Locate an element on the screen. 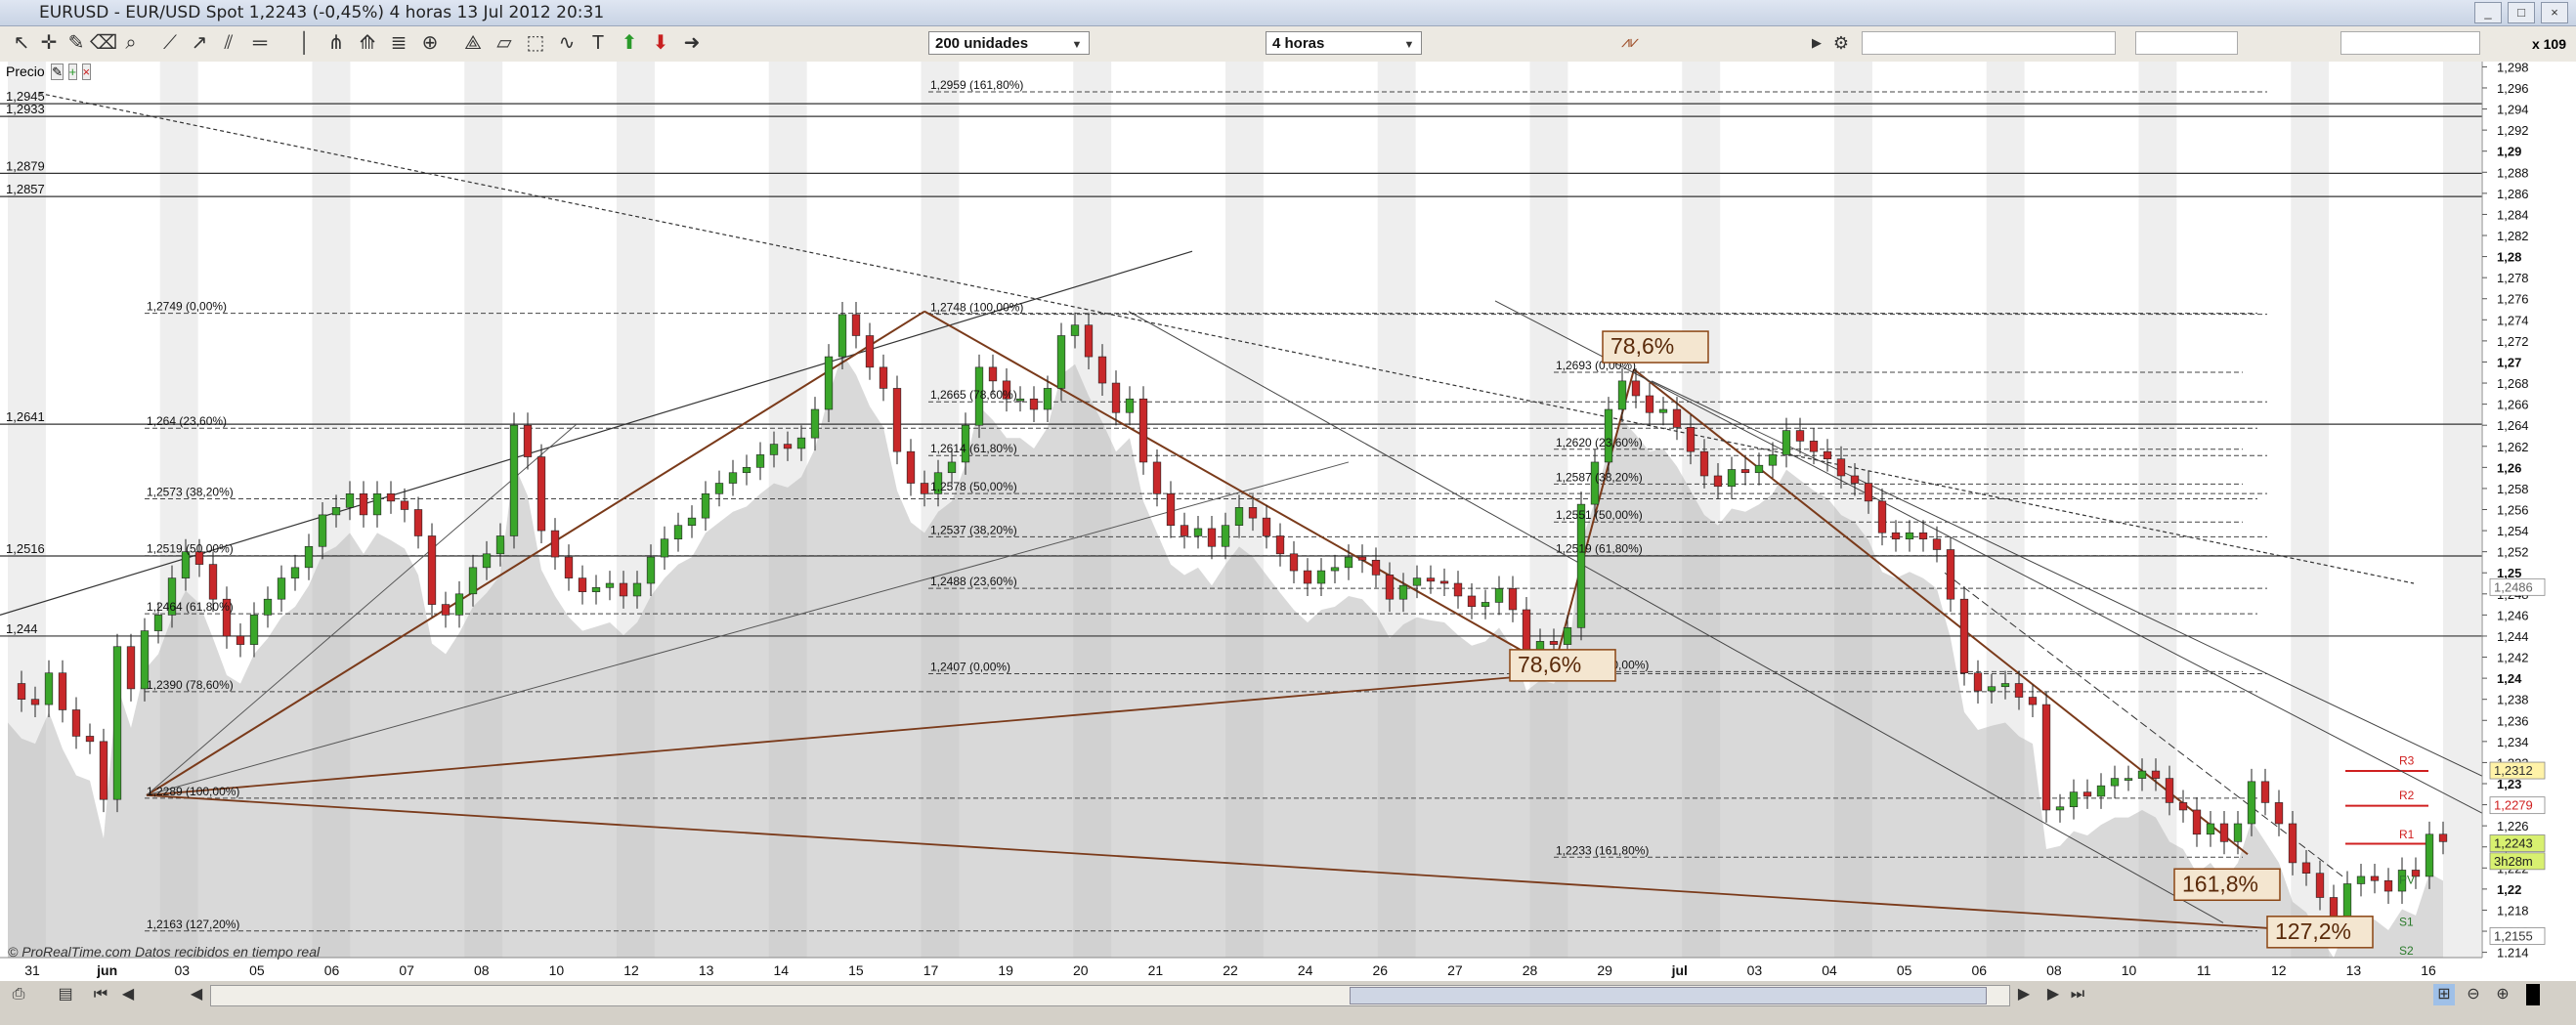  gann-icon: ⟁ is located at coordinates (473, 43).